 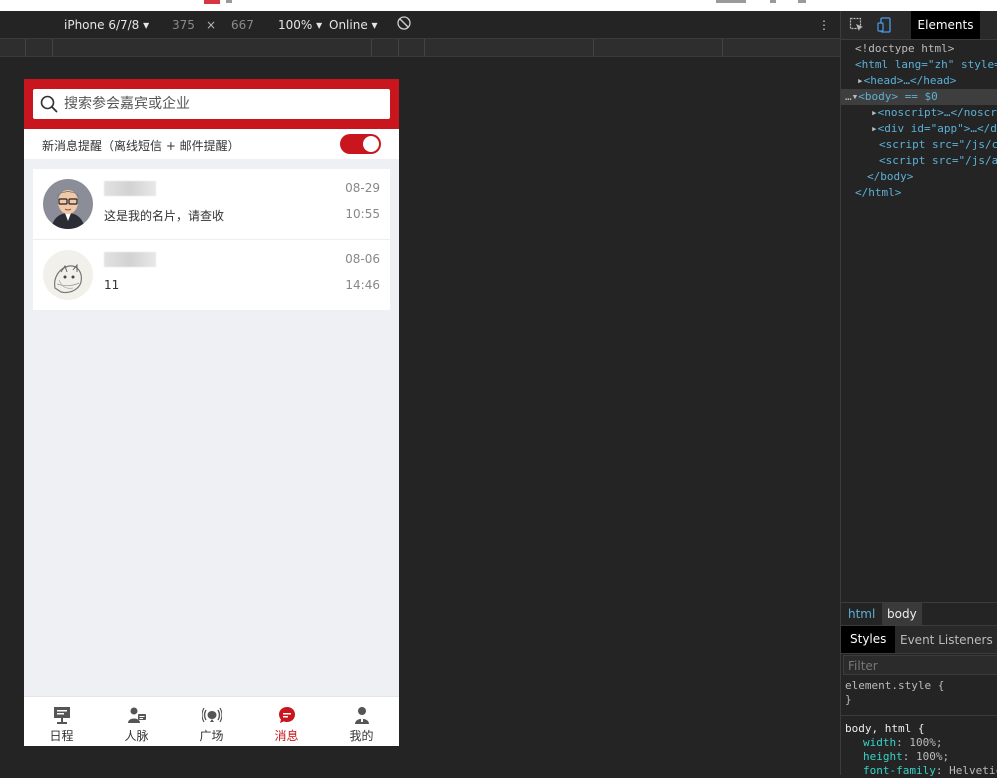 I want to click on message-list: 这是我的名片，请查收 08-29 10:55 11 08-06 14:46, so click(x=211, y=239).